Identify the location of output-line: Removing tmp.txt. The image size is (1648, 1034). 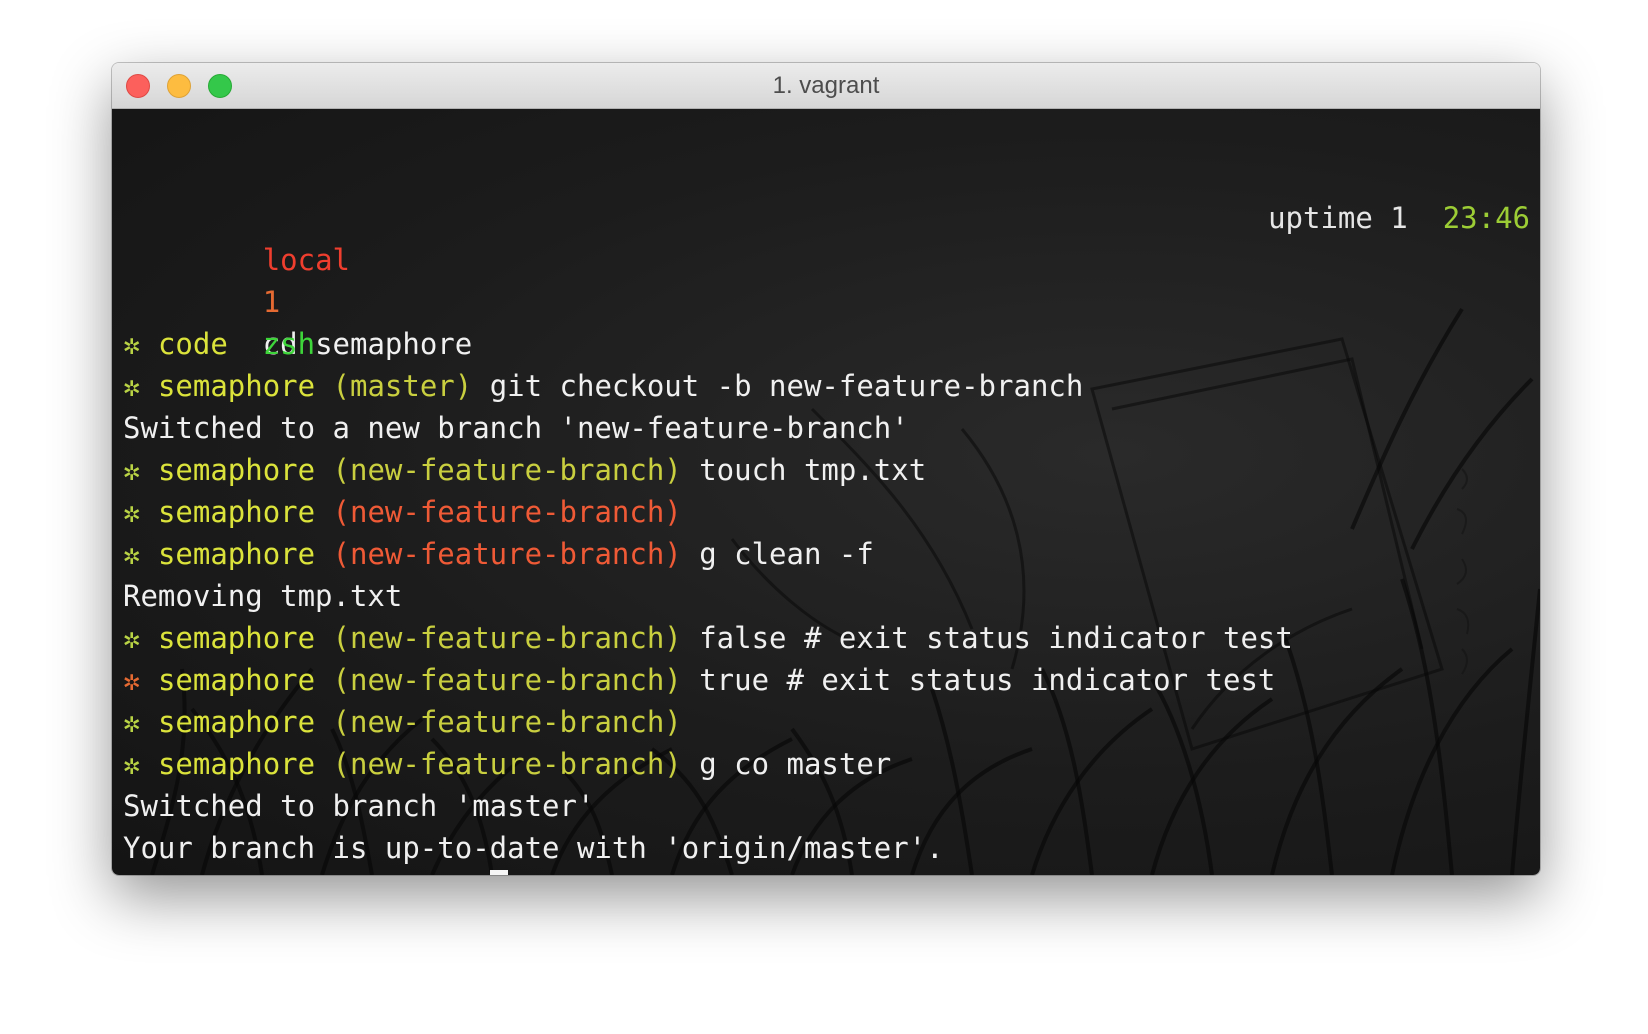
(826, 596).